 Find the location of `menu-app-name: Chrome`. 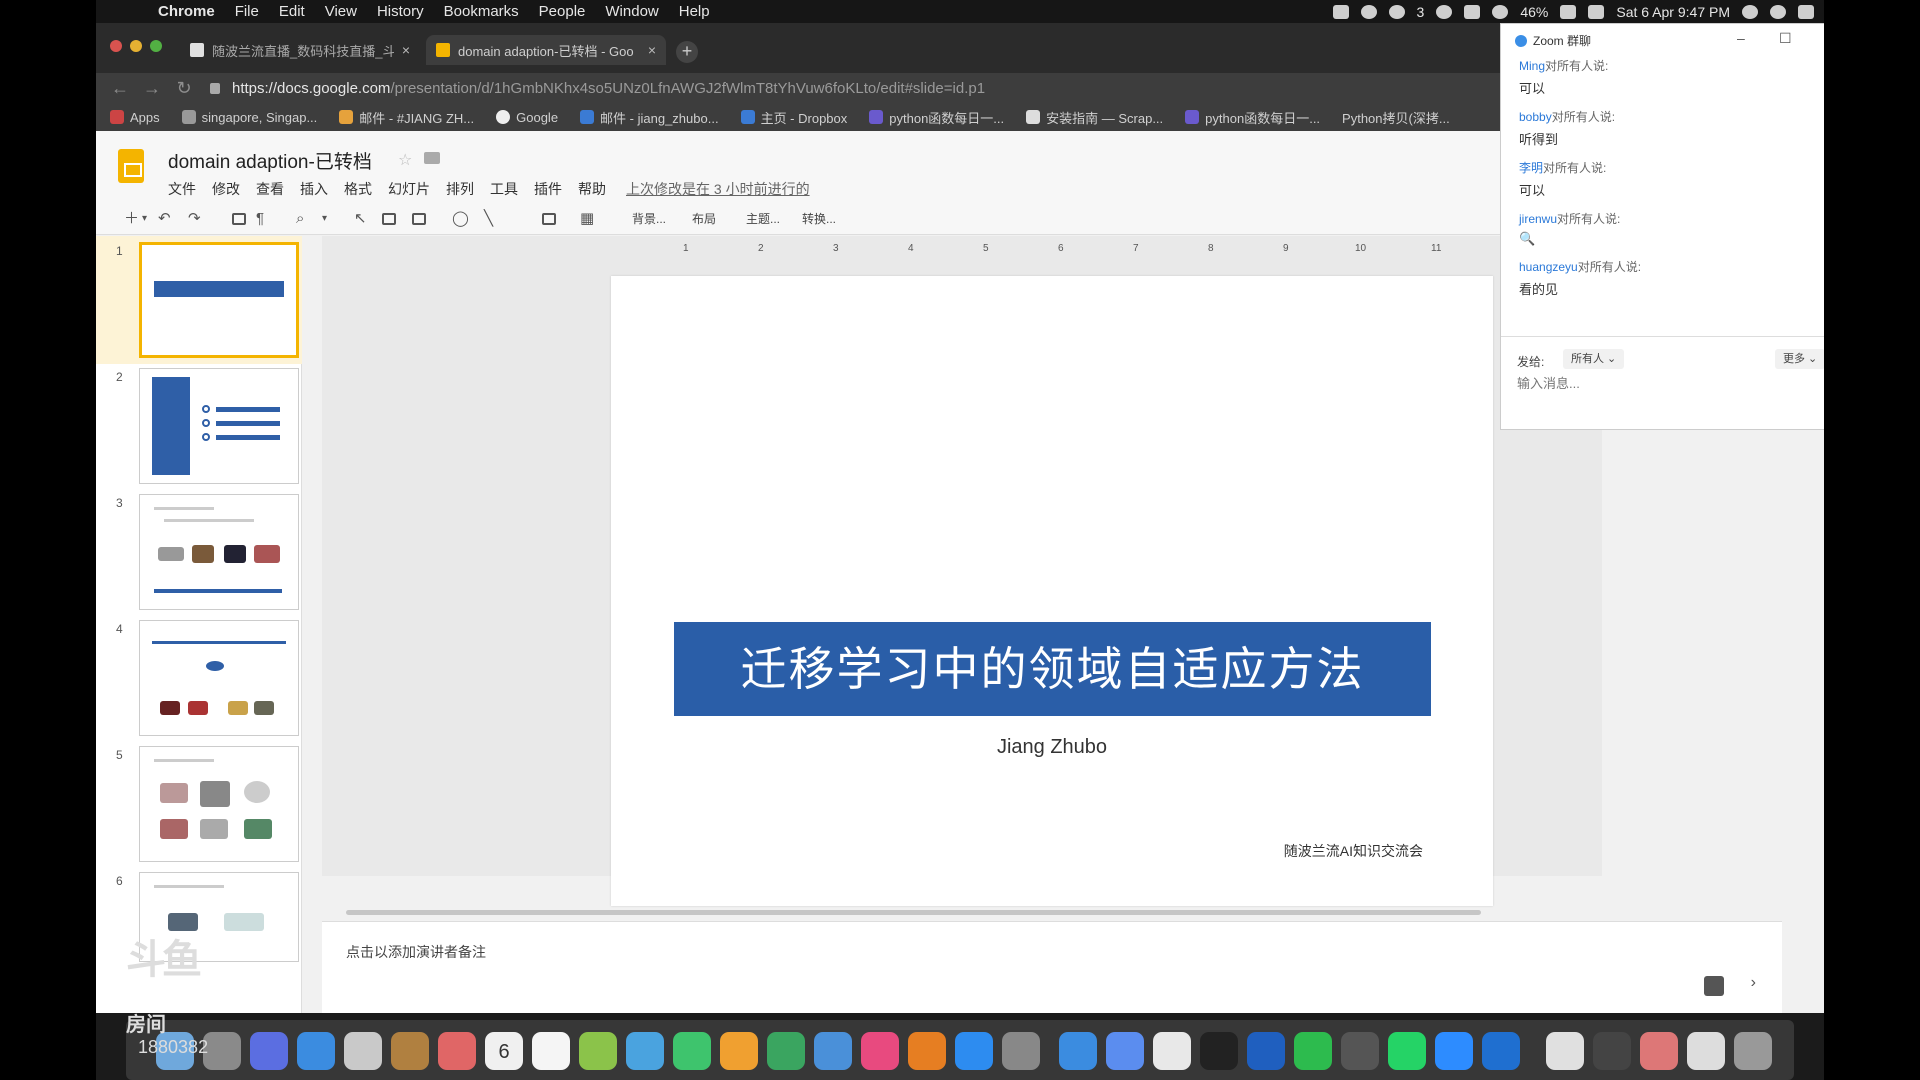

menu-app-name: Chrome is located at coordinates (186, 11).